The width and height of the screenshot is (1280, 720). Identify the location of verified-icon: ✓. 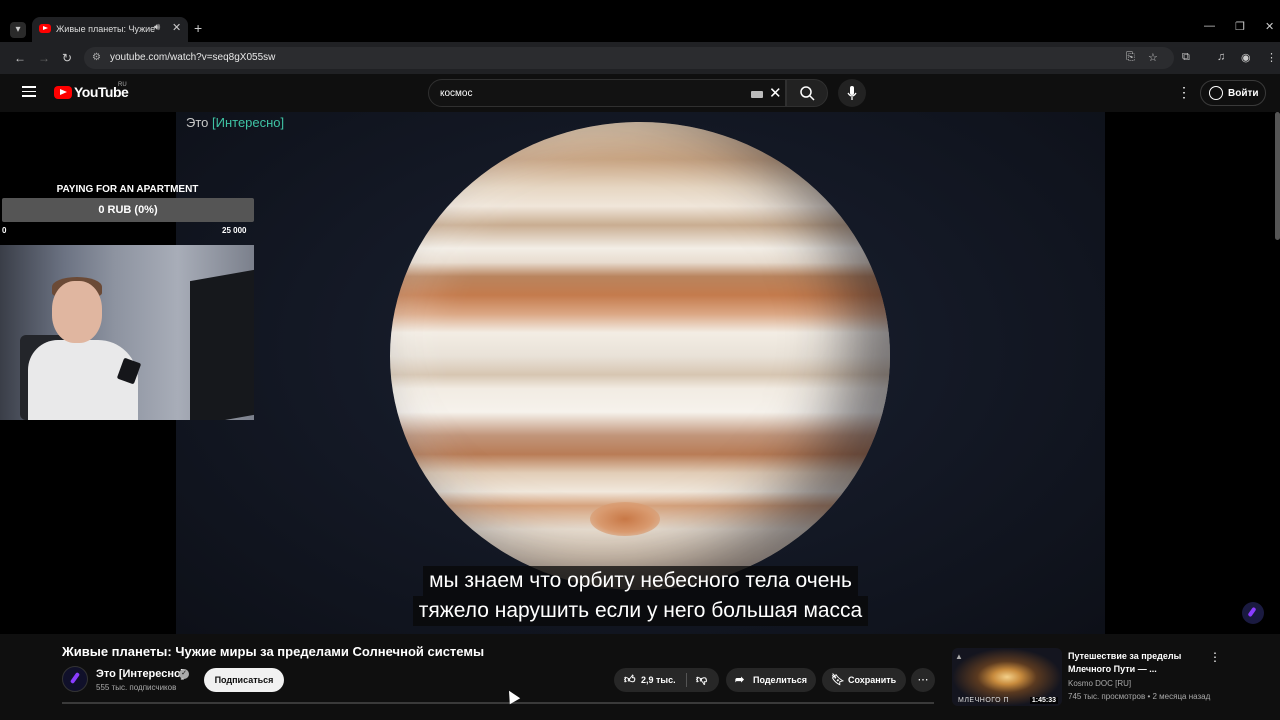
(184, 674).